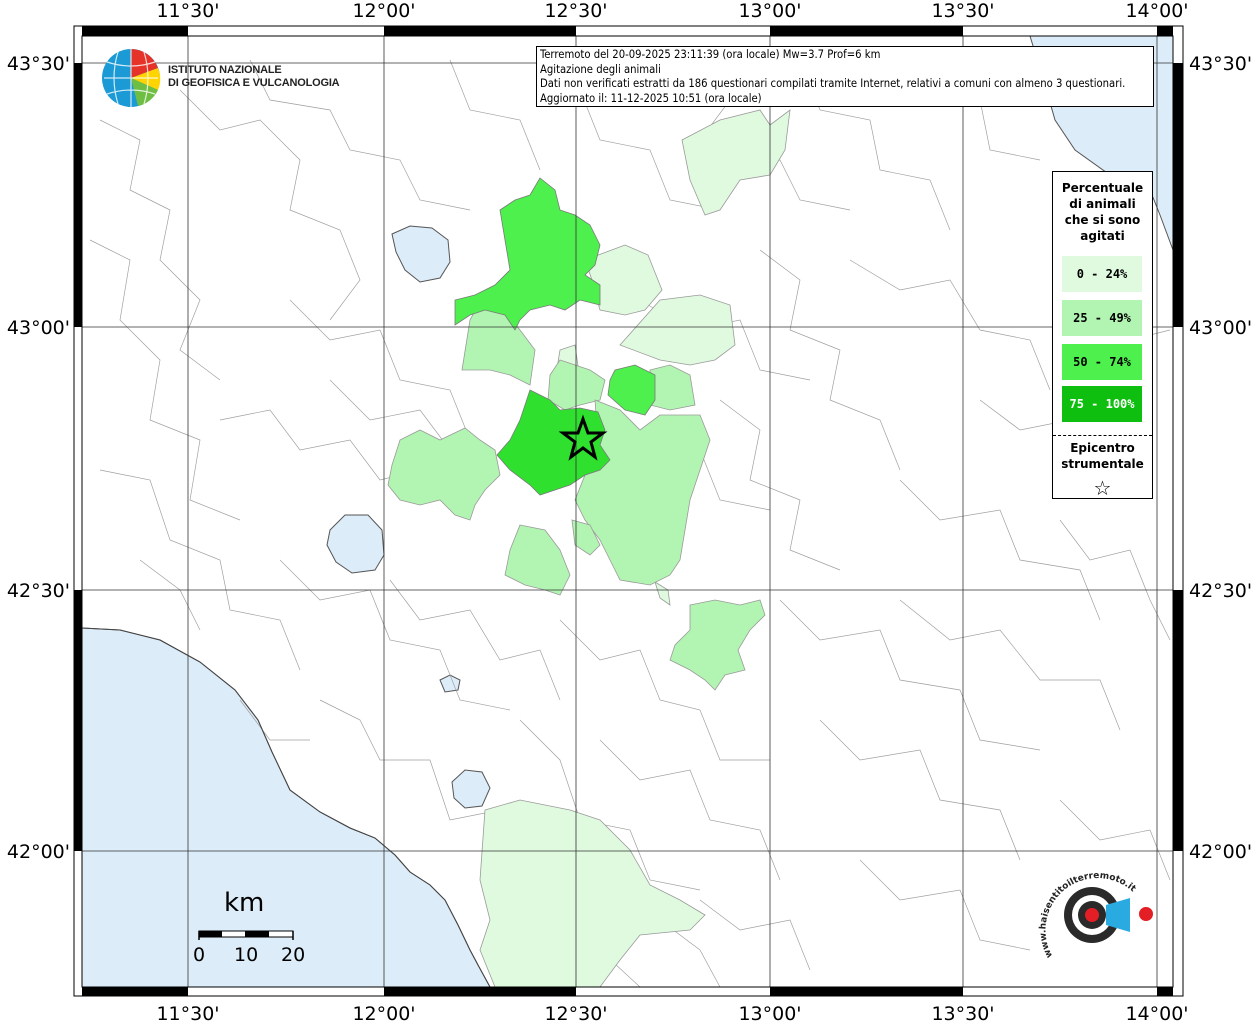  Describe the element at coordinates (1102, 456) in the screenshot. I see `legend-epicenter-label: Epicentro strumentale` at that location.